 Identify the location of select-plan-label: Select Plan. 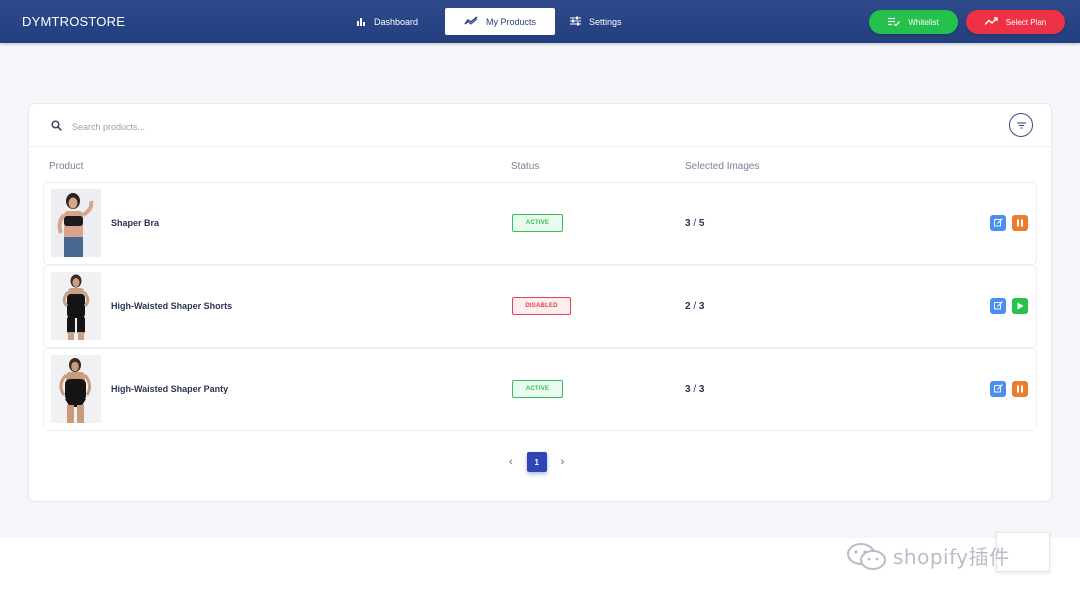
(1026, 22).